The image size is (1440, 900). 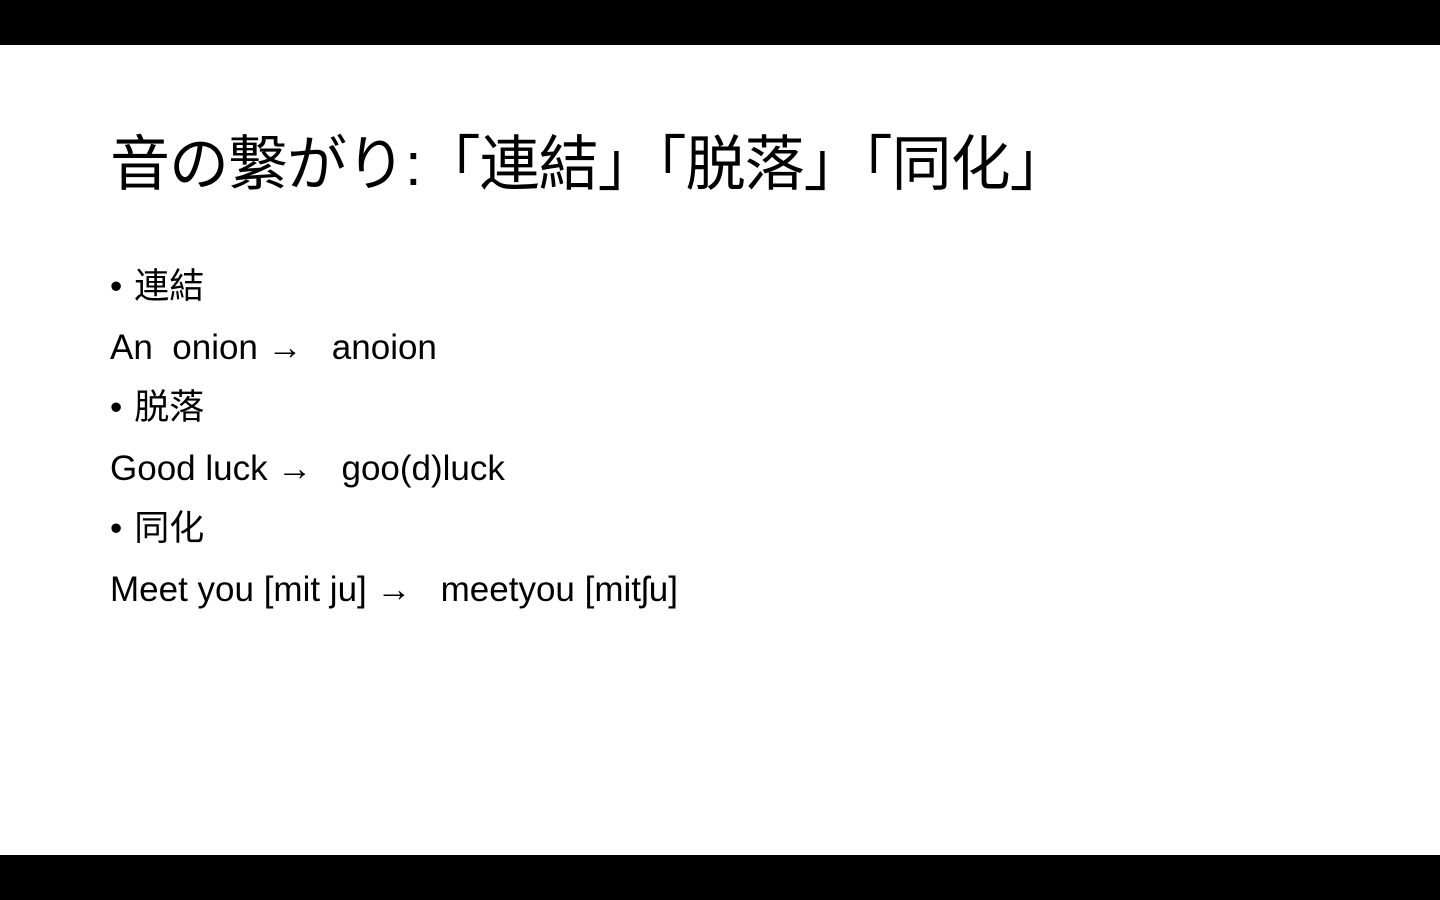 I want to click on example-line: Good luck → goo(d)luck, so click(x=307, y=468).